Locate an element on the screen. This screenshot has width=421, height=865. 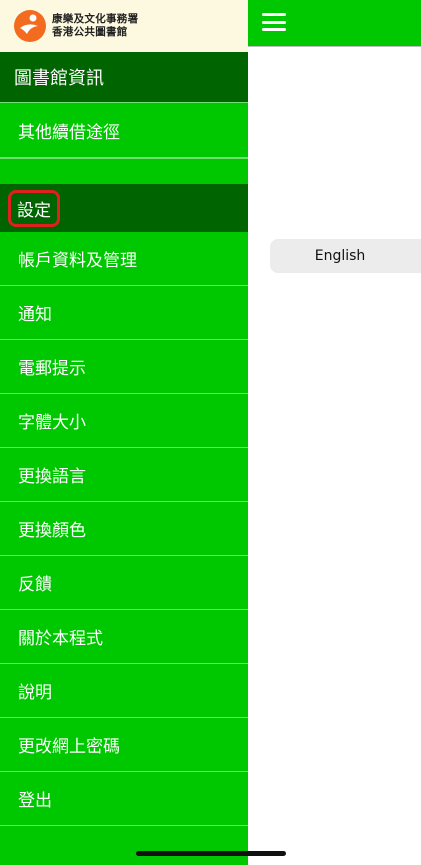
menu-item-label: 通知 is located at coordinates (35, 315).